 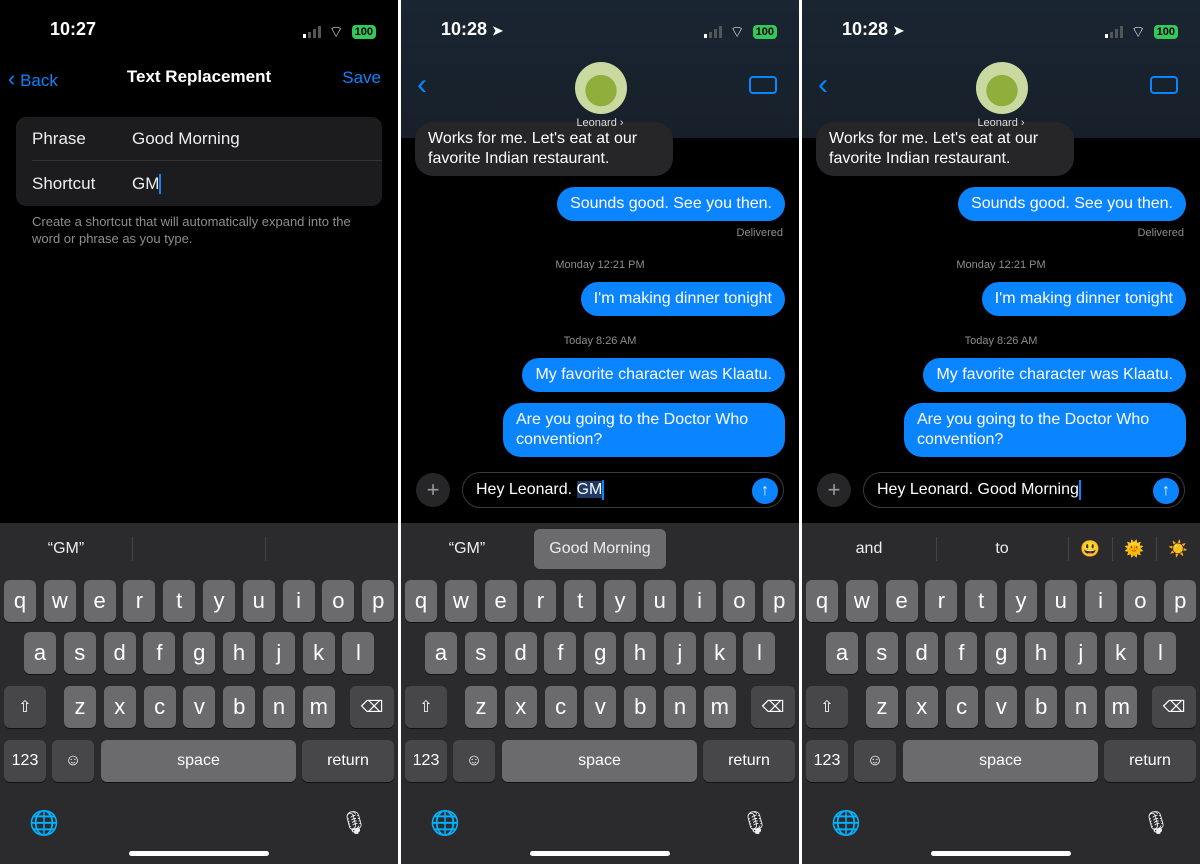 What do you see at coordinates (1024, 490) in the screenshot?
I see `message-input: Hey Leonard. Good Morning` at bounding box center [1024, 490].